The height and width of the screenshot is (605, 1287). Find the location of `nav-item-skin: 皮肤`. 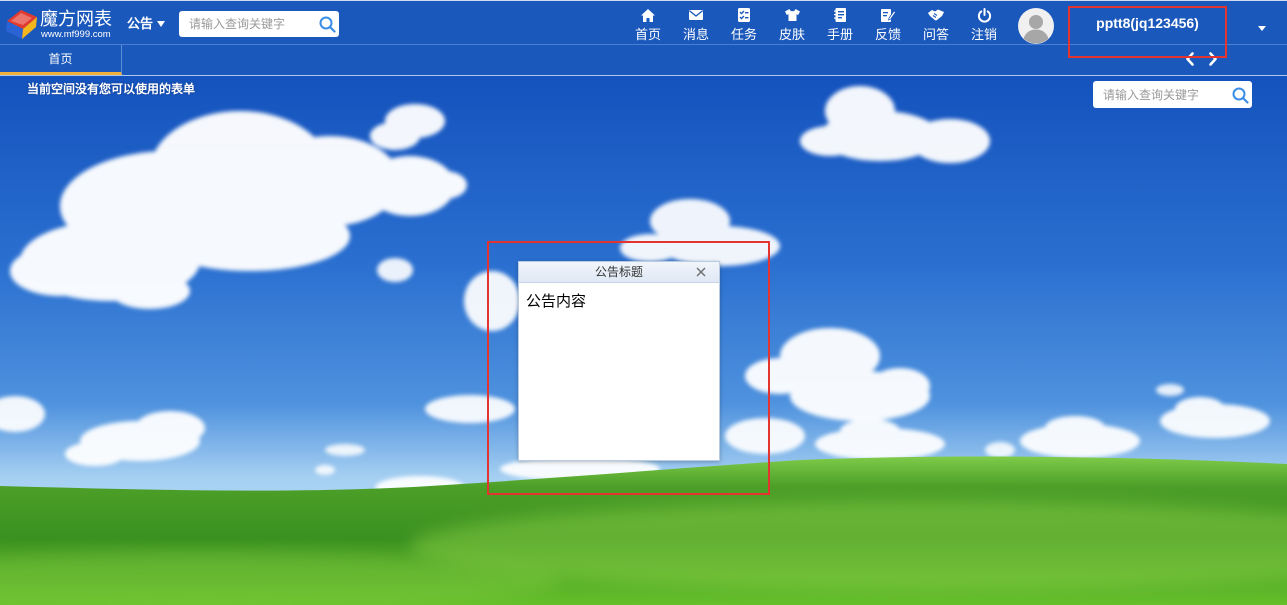

nav-item-skin: 皮肤 is located at coordinates (792, 22).